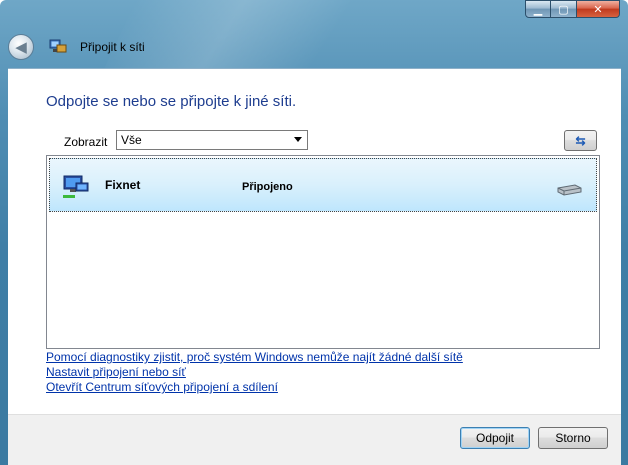 The image size is (628, 465). Describe the element at coordinates (76, 47) in the screenshot. I see `navigation-bar: ◀ Připojit k síti` at that location.